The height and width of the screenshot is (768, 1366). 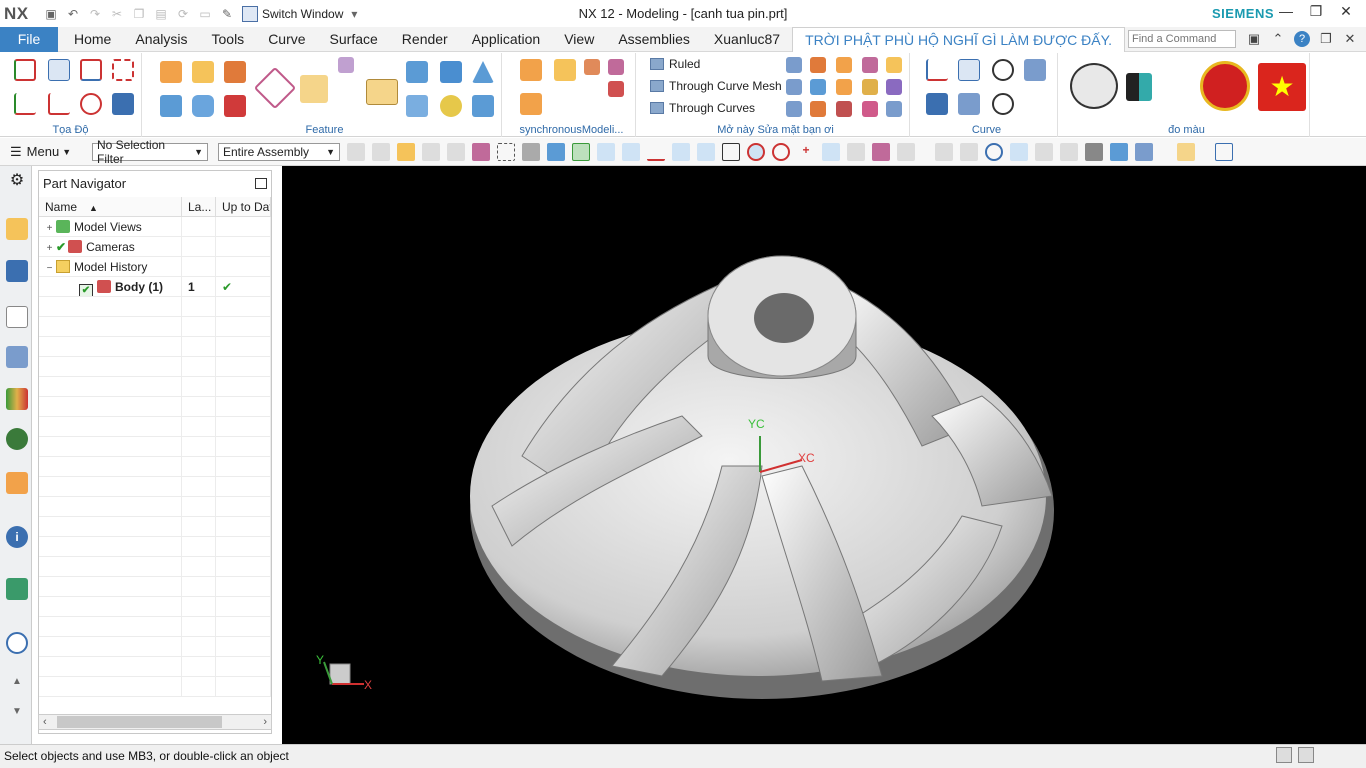 What do you see at coordinates (243, 206) in the screenshot?
I see `column-up-to-date: Up to Dat` at bounding box center [243, 206].